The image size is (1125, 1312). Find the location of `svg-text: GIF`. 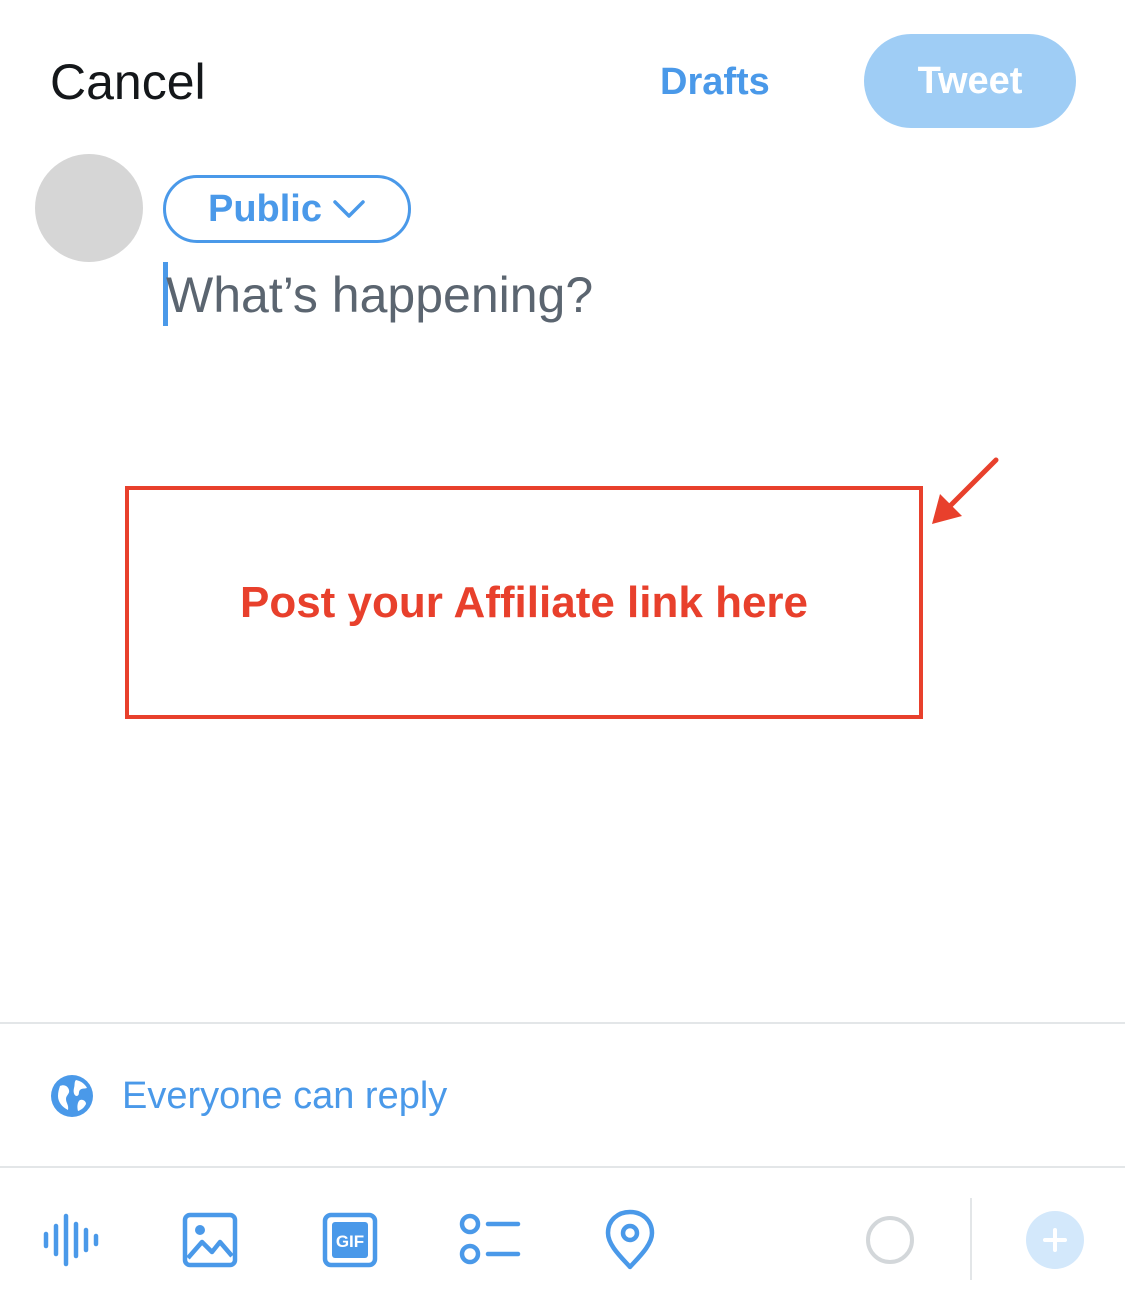

svg-text: GIF is located at coordinates (350, 1241).